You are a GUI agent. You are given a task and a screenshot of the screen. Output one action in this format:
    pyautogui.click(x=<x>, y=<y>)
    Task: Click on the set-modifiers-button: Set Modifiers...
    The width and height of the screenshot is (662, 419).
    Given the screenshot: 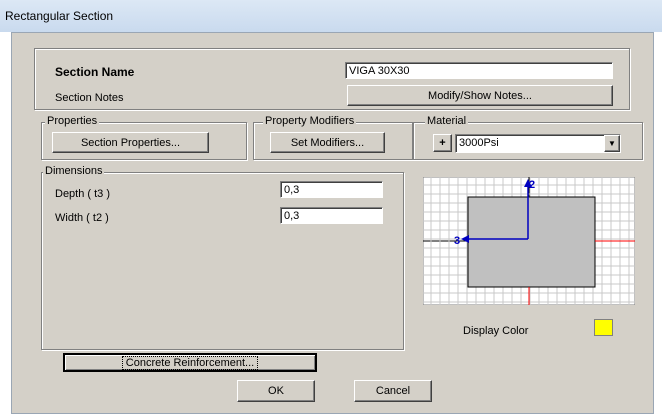 What is the action you would take?
    pyautogui.click(x=327, y=142)
    